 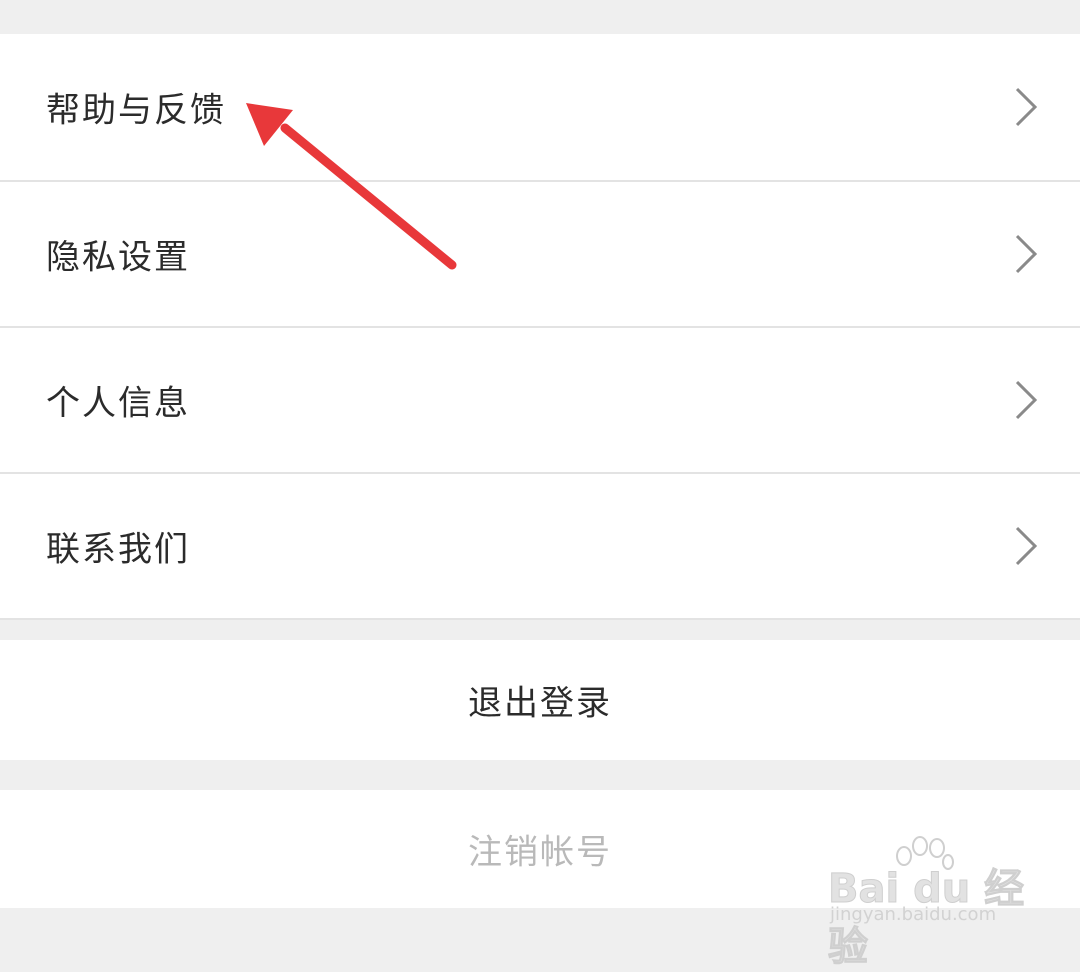 What do you see at coordinates (118, 403) in the screenshot?
I see `settings-item-label: 个人信息` at bounding box center [118, 403].